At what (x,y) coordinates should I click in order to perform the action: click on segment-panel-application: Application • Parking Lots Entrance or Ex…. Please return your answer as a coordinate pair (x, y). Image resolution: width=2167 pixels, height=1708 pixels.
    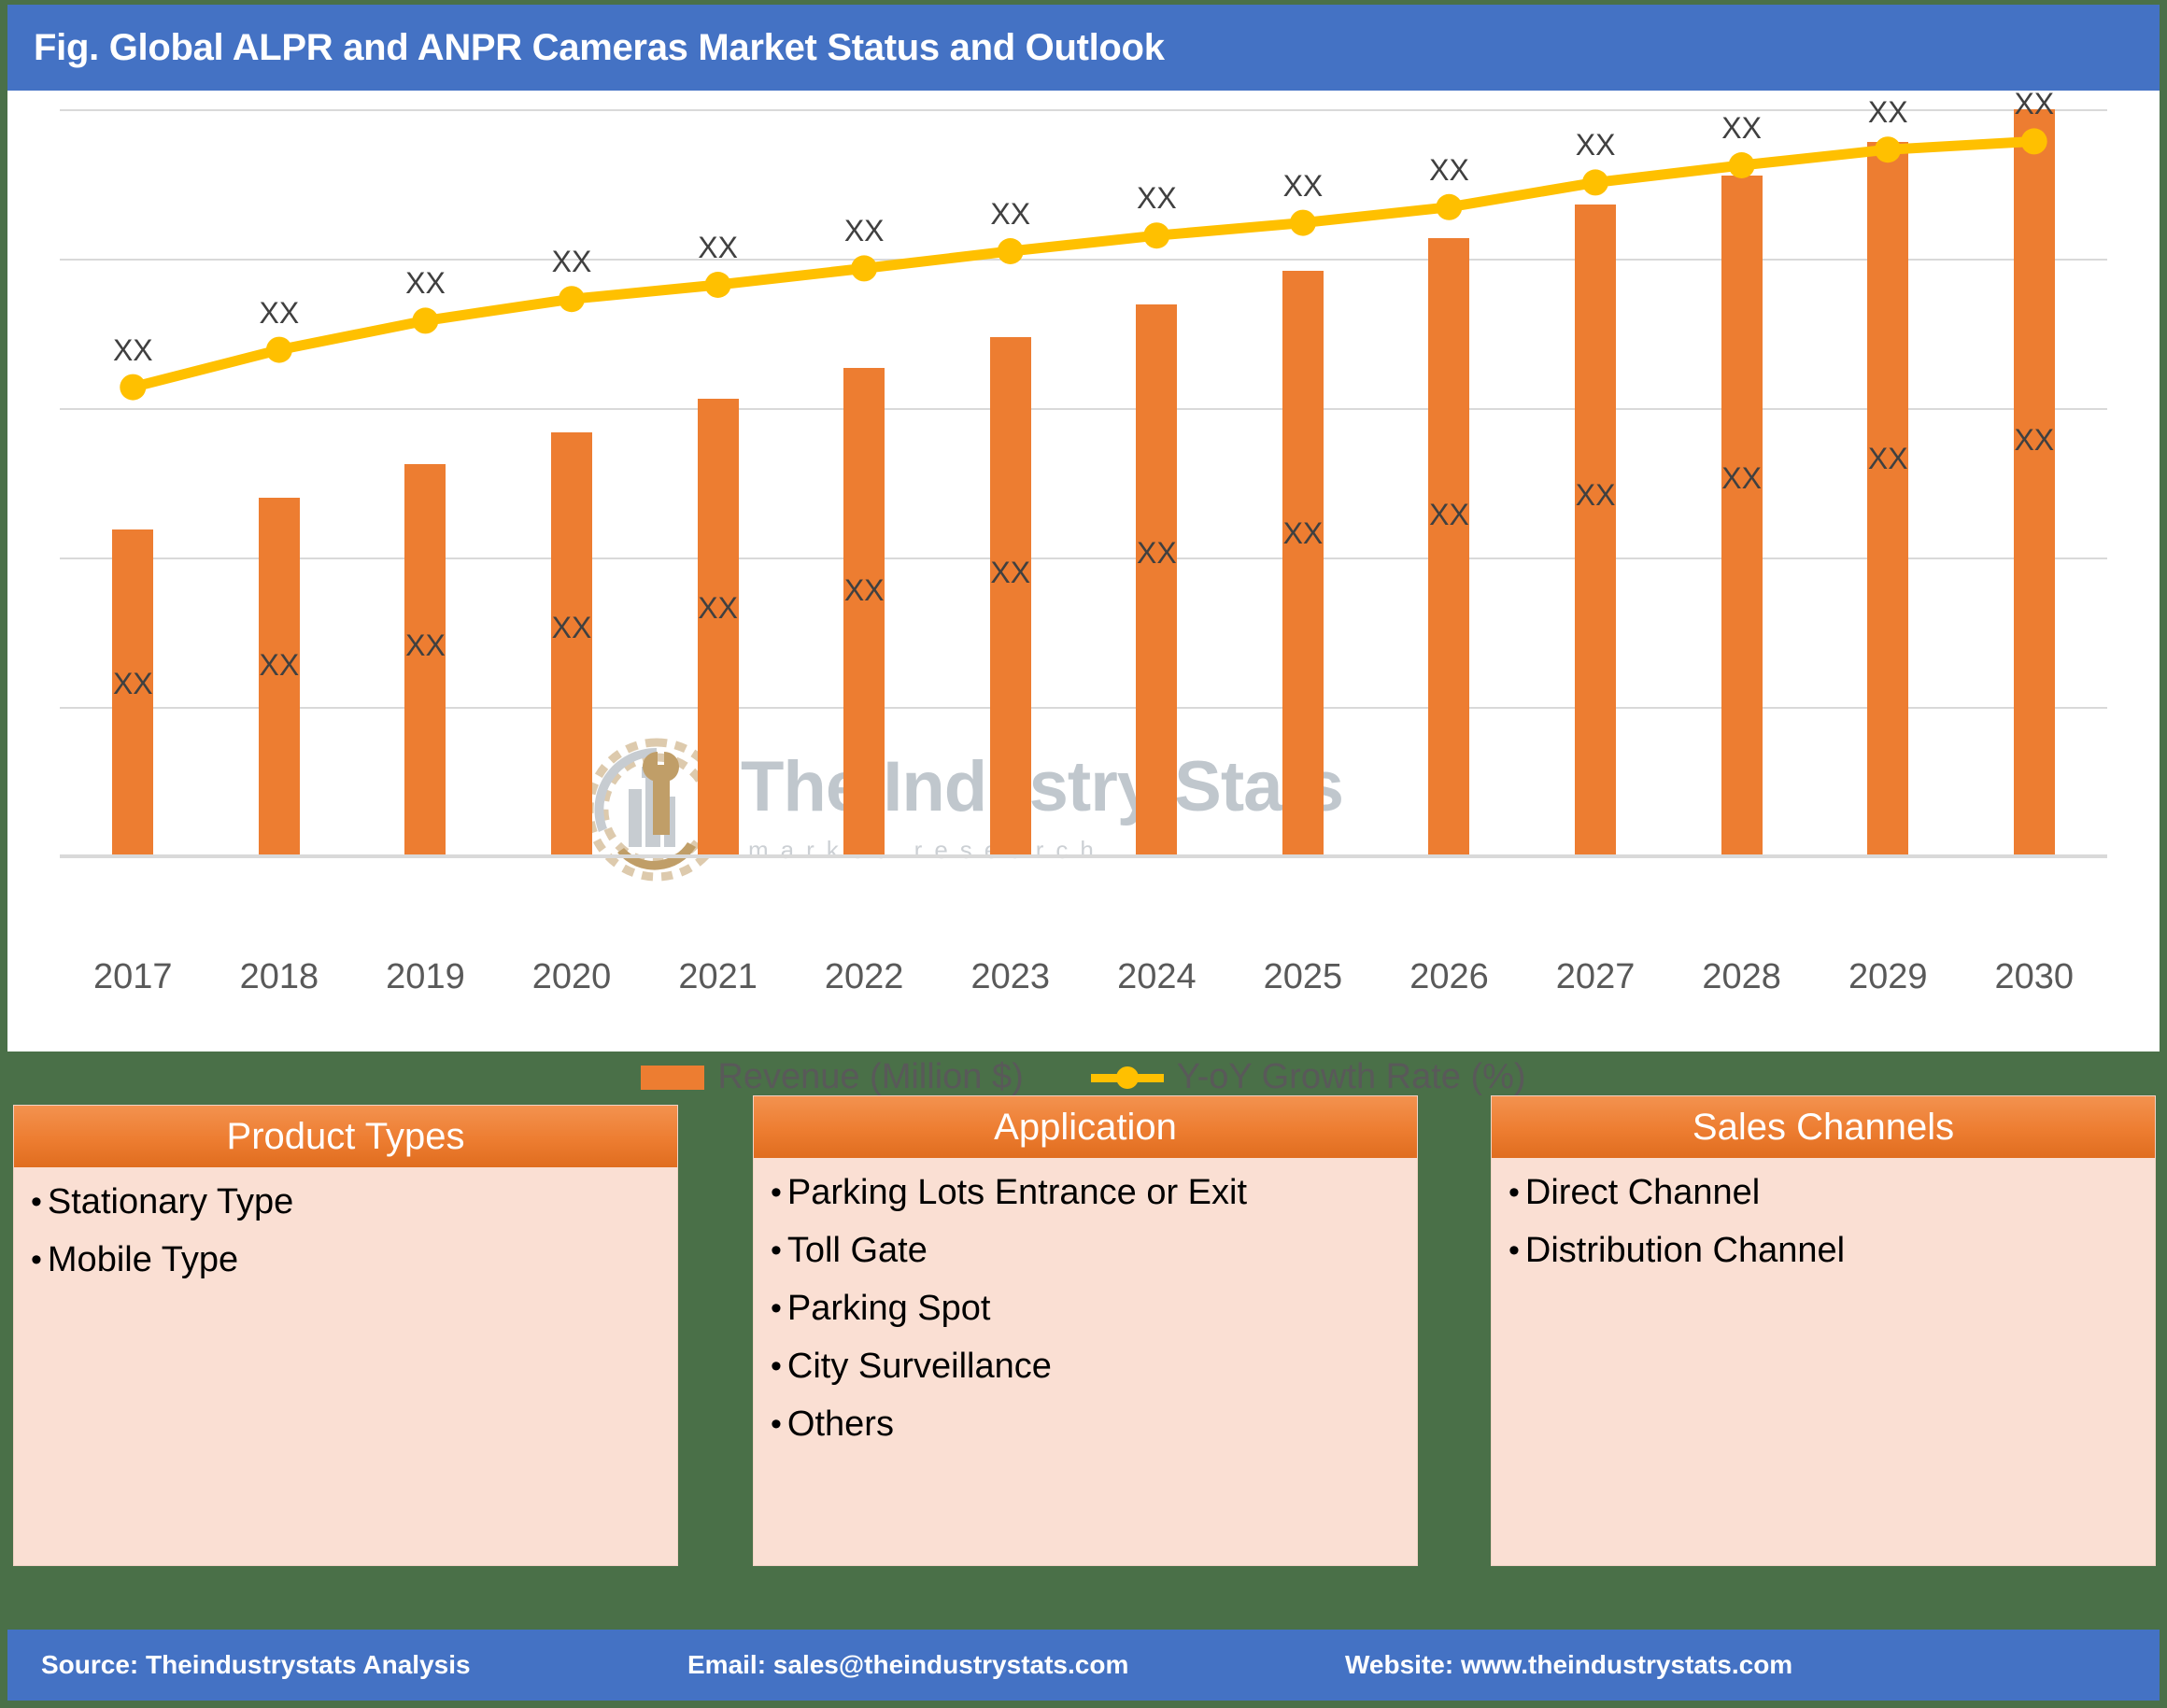
    Looking at the image, I should click on (1086, 1330).